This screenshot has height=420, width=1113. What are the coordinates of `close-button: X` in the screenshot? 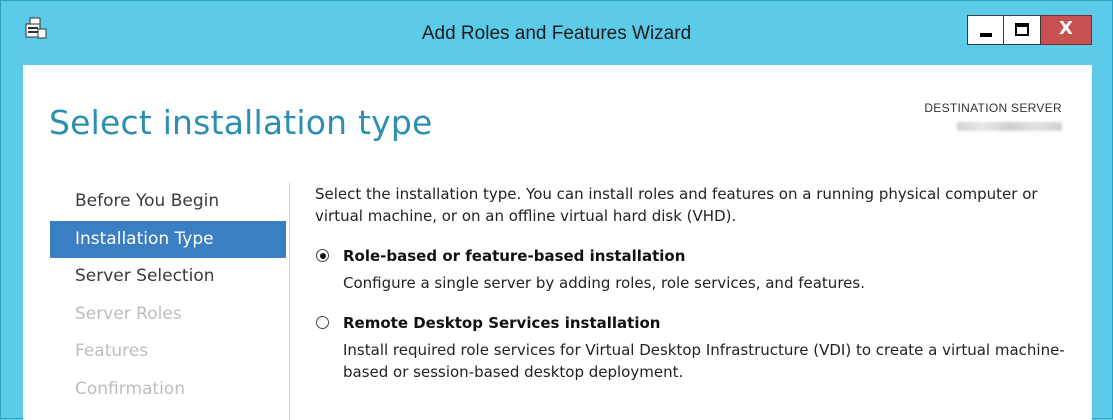 It's located at (1066, 30).